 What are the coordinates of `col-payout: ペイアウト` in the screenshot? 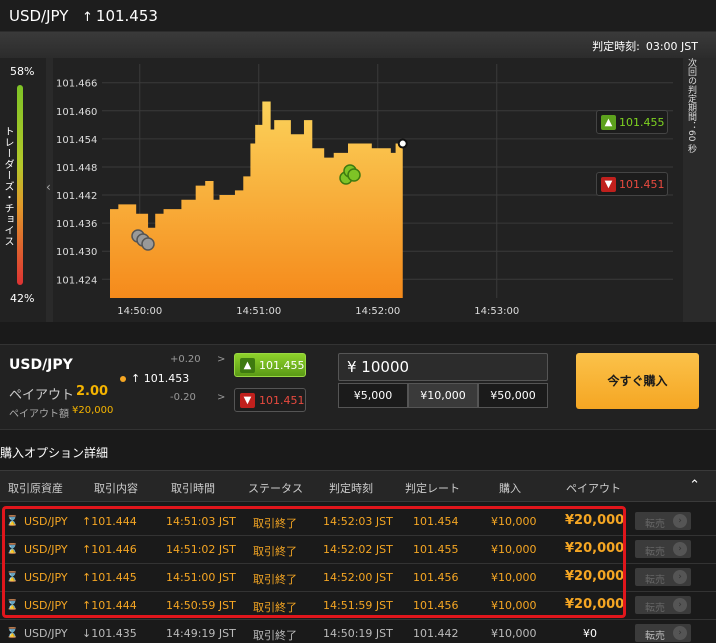 It's located at (593, 488).